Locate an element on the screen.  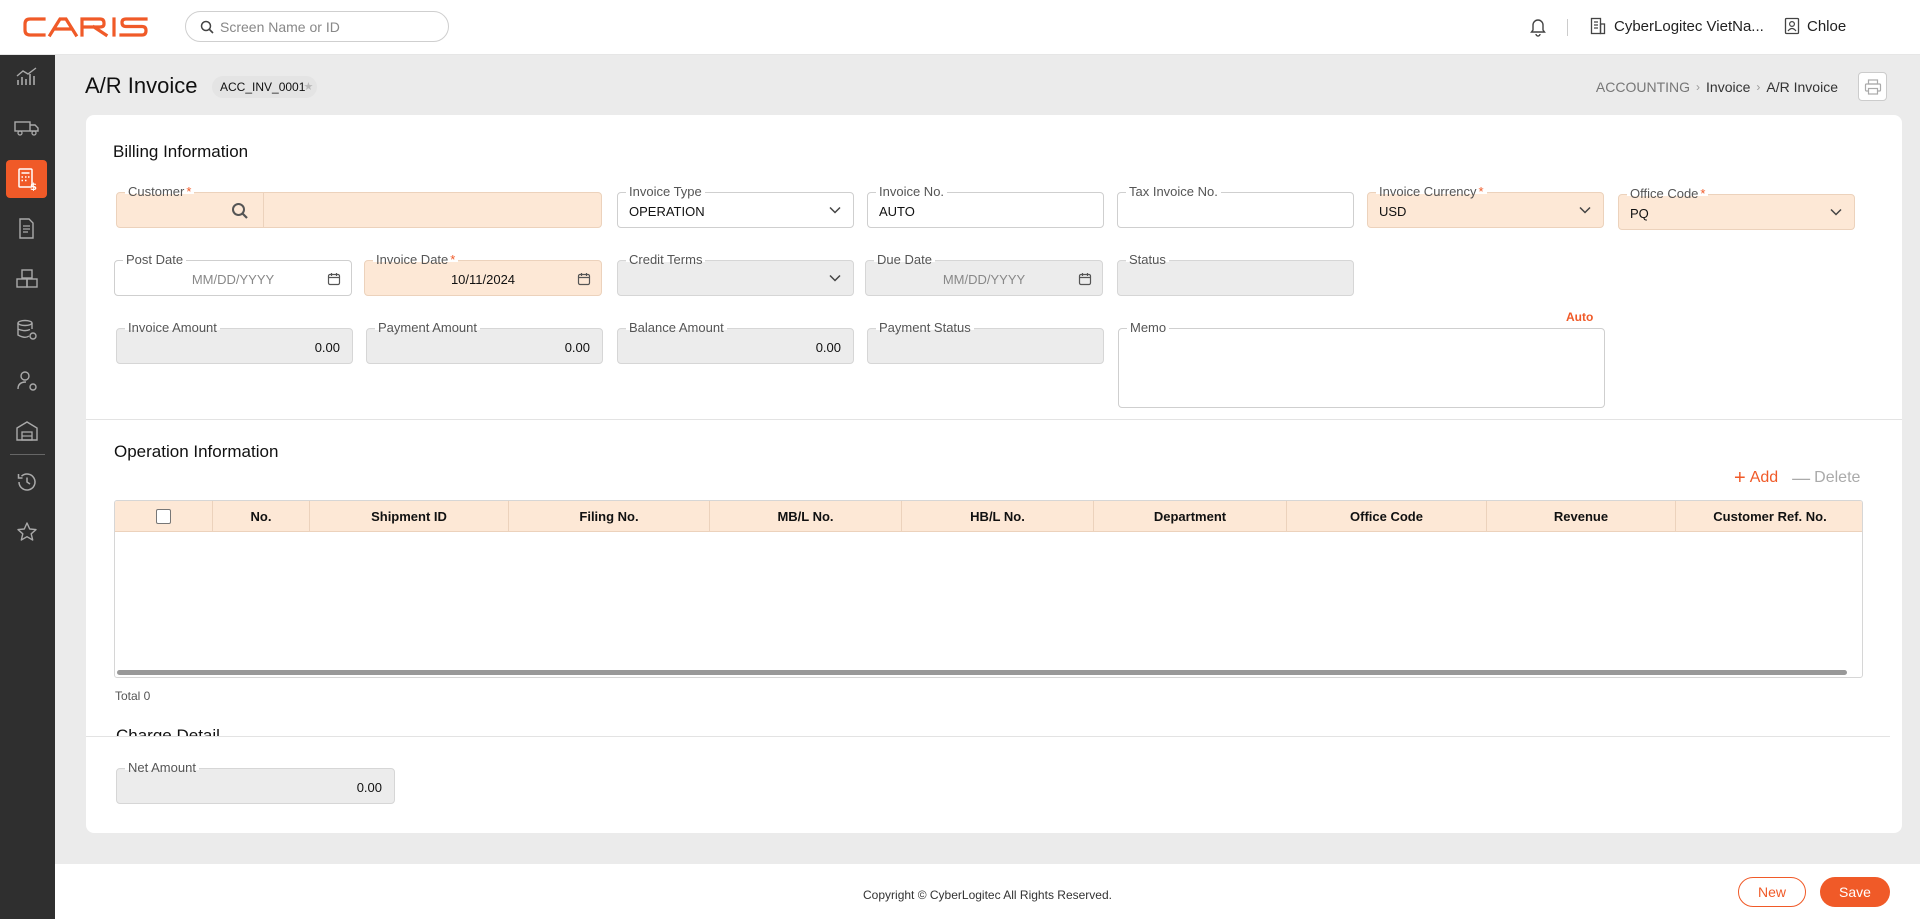
save-button: Save is located at coordinates (1855, 892).